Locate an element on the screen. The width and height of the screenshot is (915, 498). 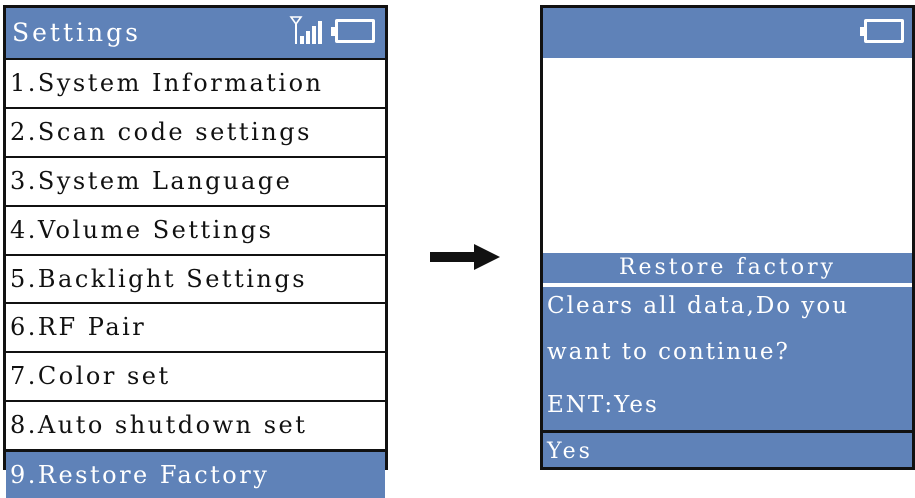
signal-icon is located at coordinates (305, 30).